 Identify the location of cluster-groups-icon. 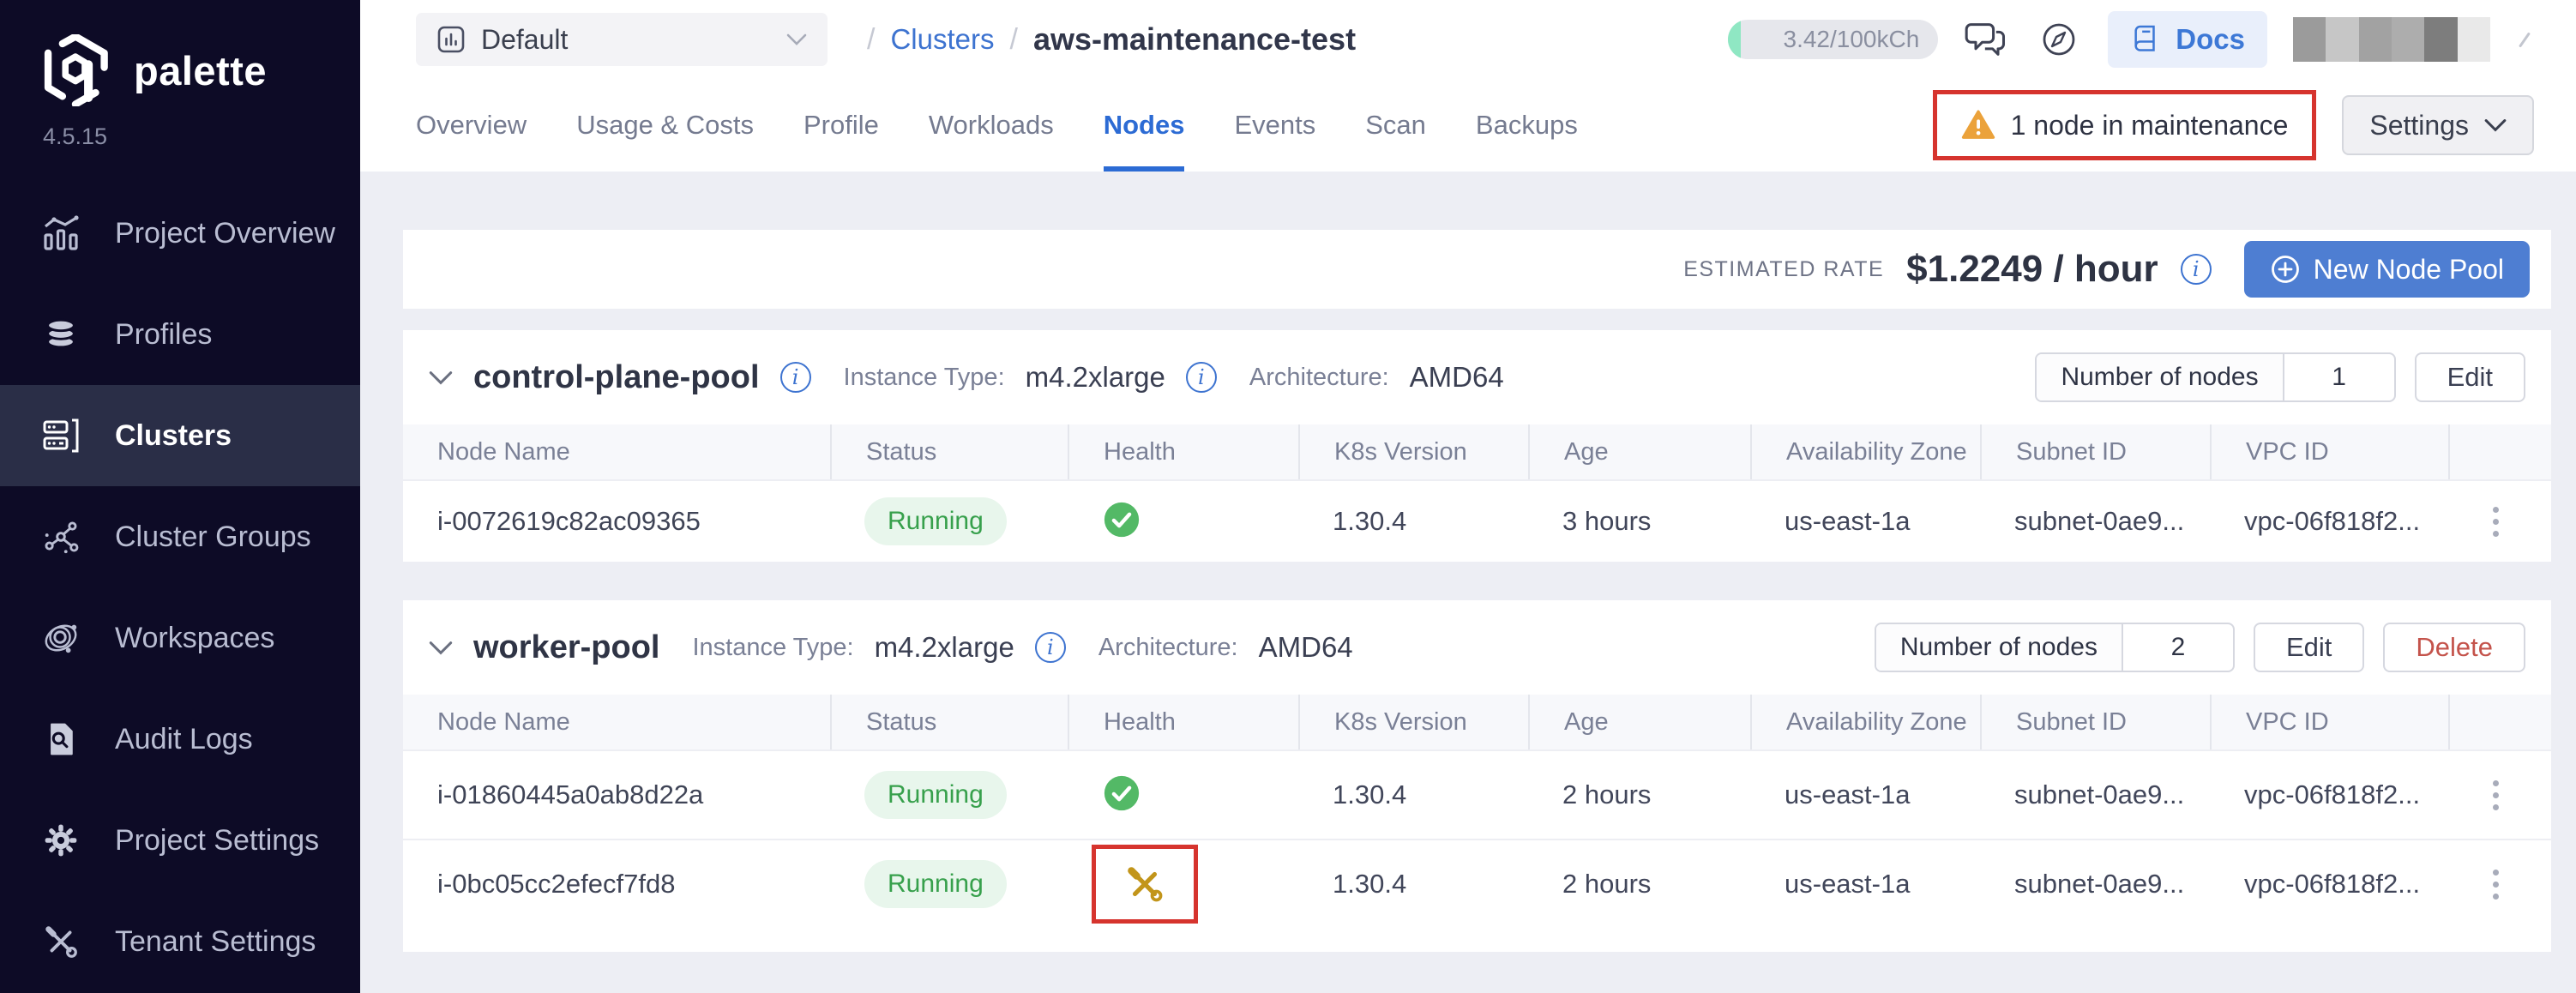
(60, 537).